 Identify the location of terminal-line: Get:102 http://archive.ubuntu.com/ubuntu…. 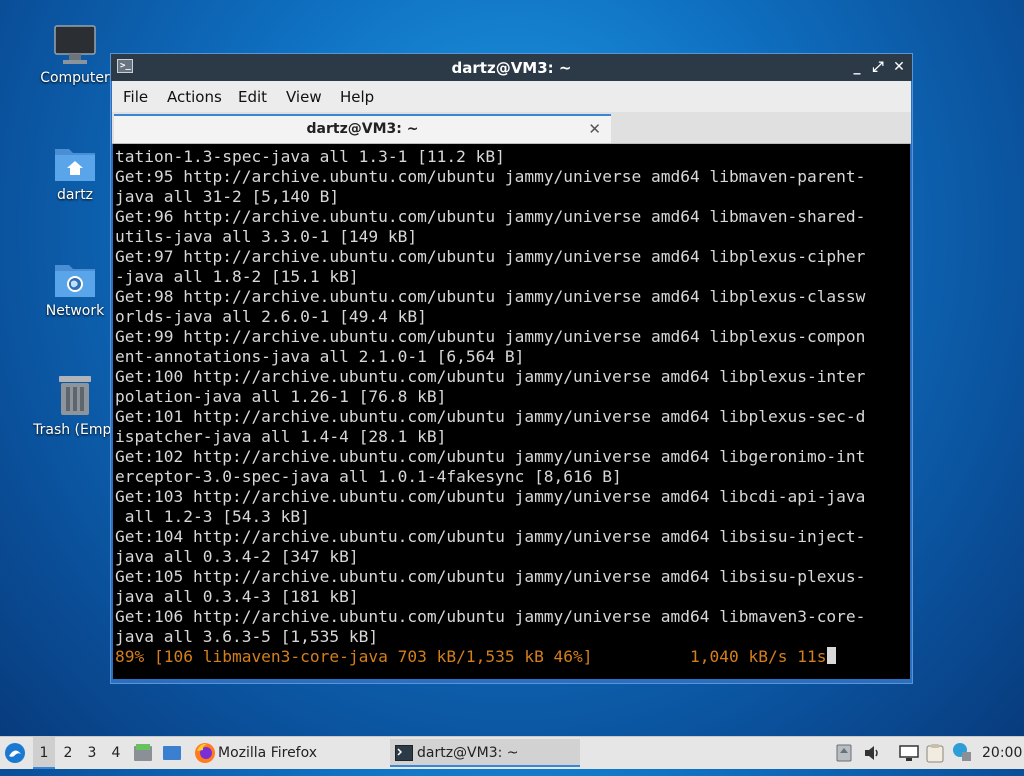
(490, 456).